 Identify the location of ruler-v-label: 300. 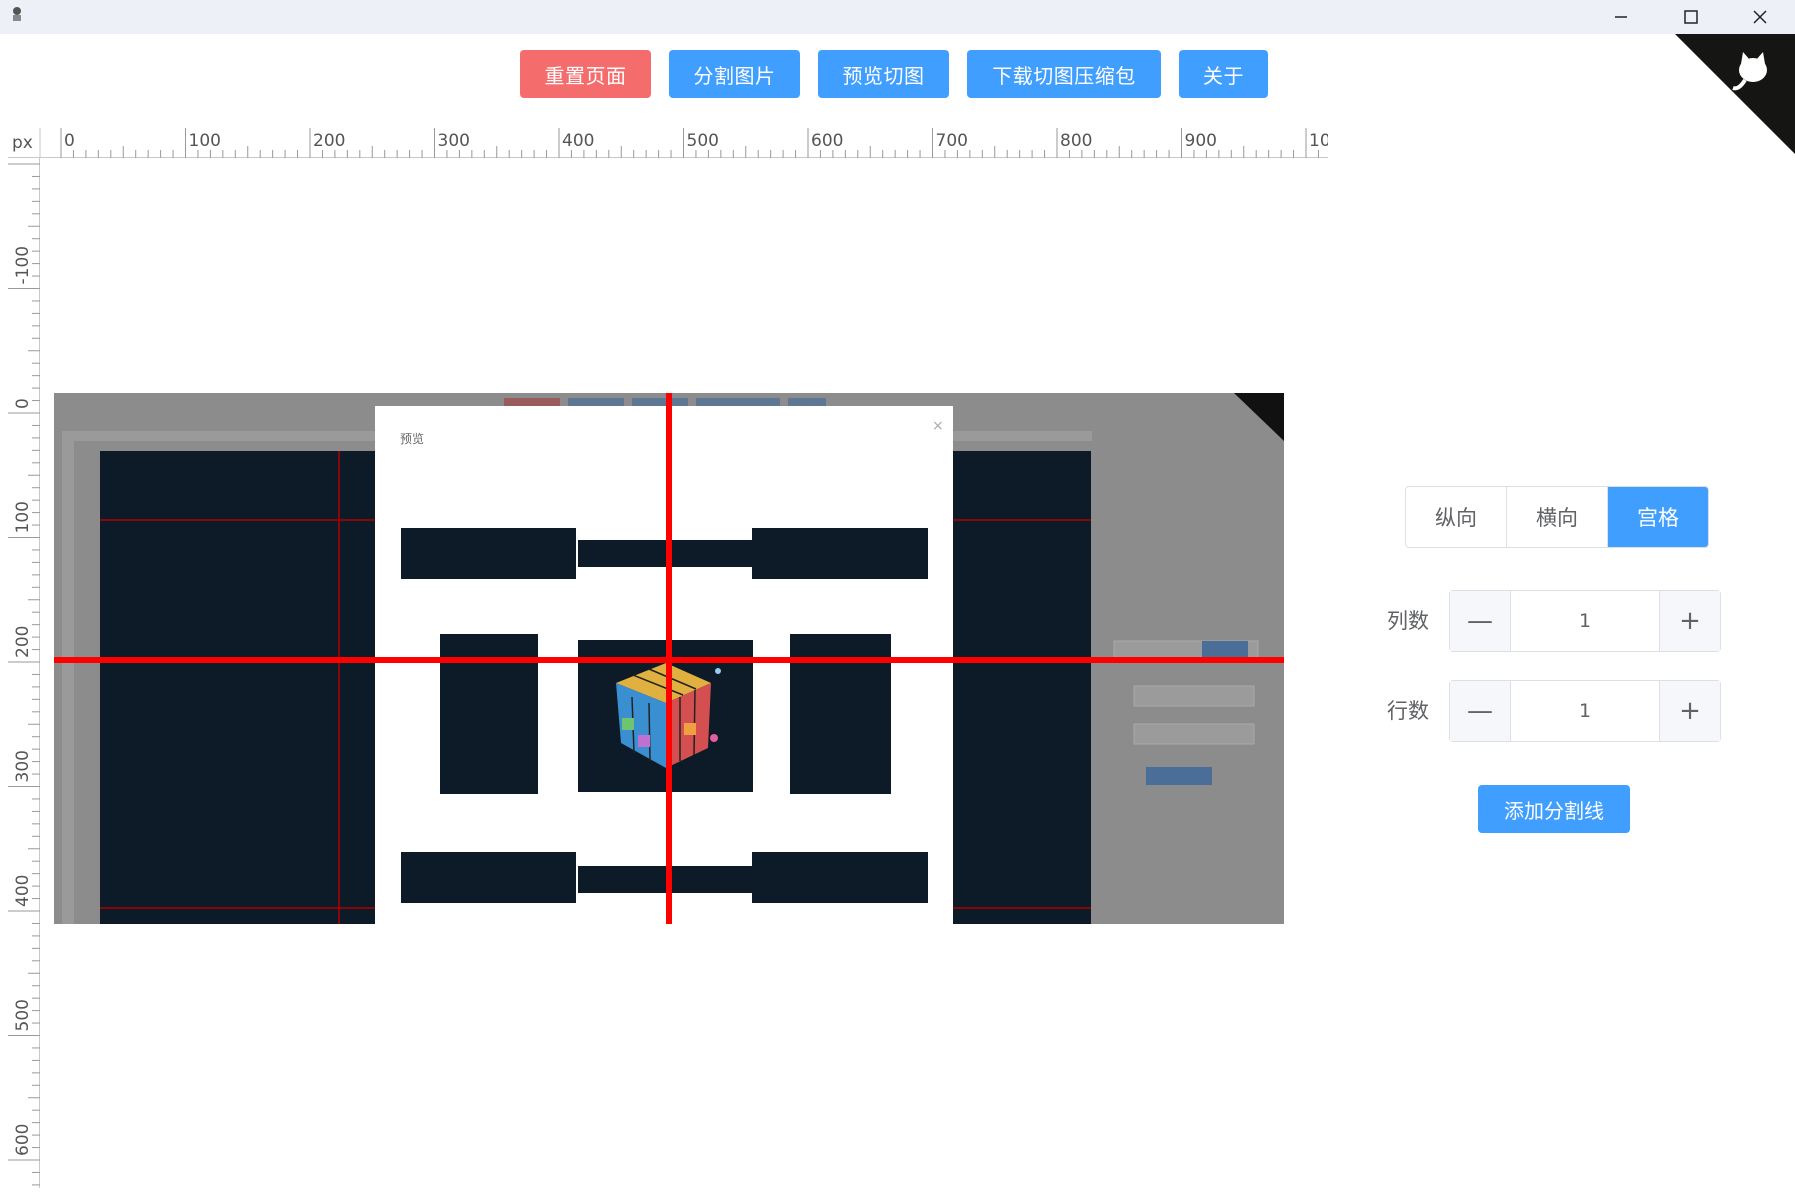
(23, 766).